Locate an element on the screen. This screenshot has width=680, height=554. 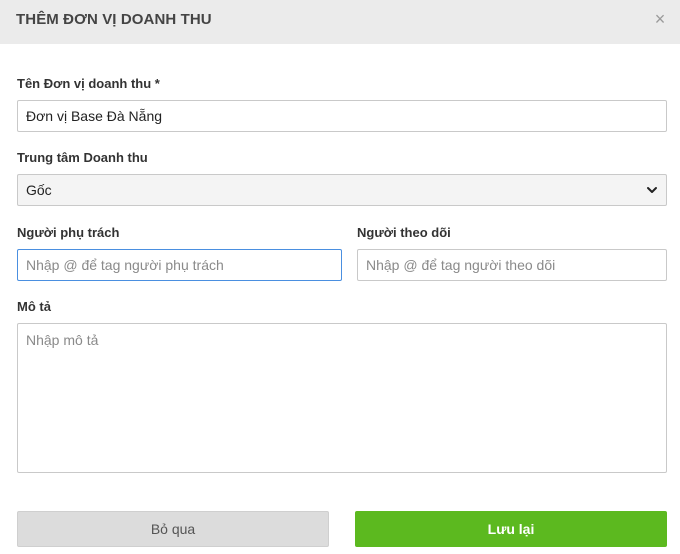
description-label: Mô tả is located at coordinates (34, 306).